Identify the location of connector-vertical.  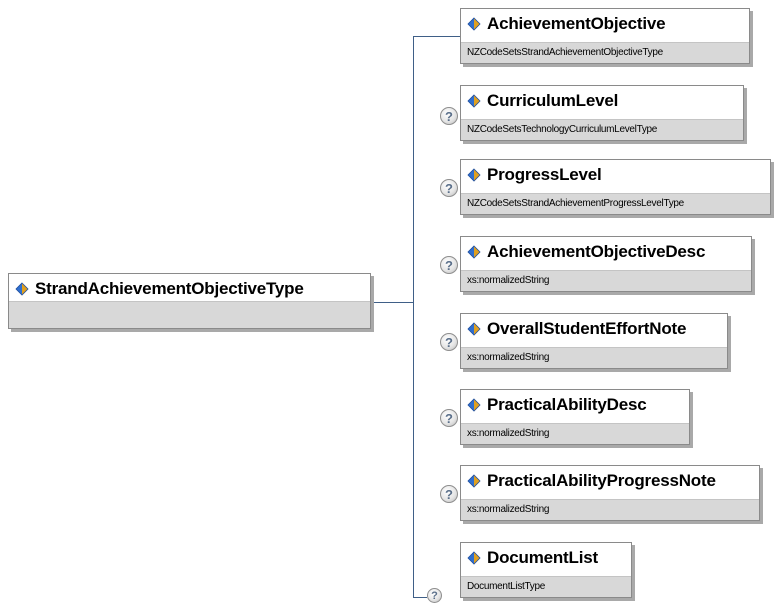
(413, 317).